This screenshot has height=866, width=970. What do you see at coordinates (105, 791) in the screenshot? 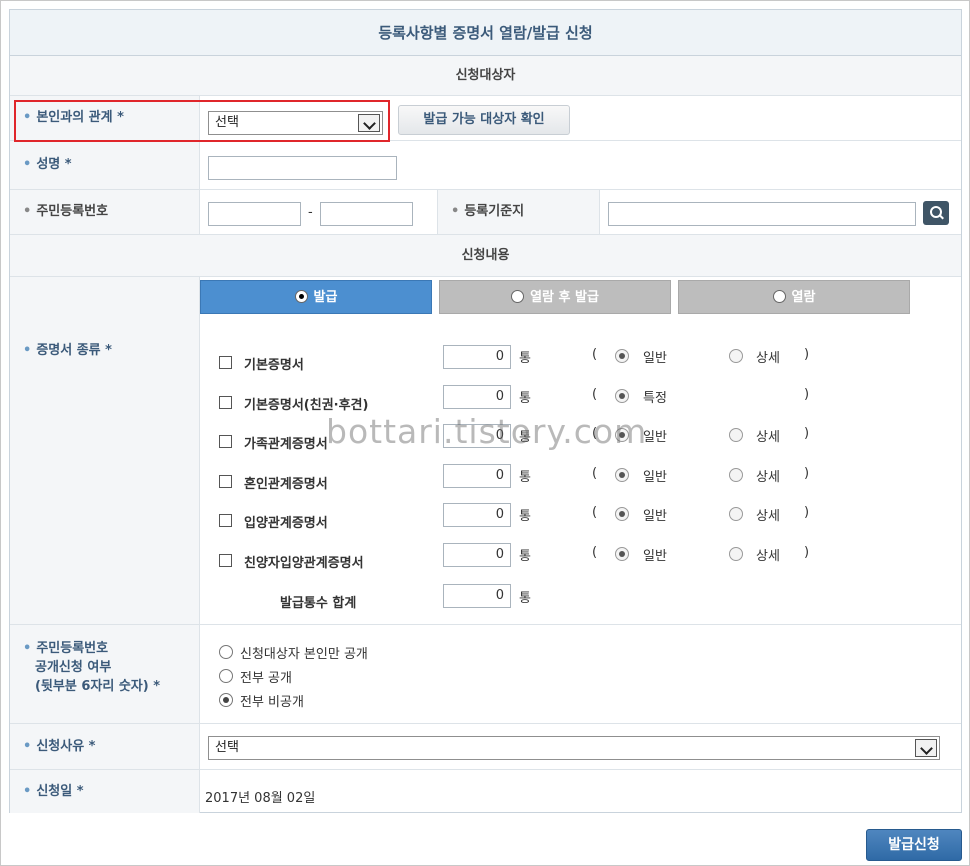
I see `date-label: • 신청일 *` at bounding box center [105, 791].